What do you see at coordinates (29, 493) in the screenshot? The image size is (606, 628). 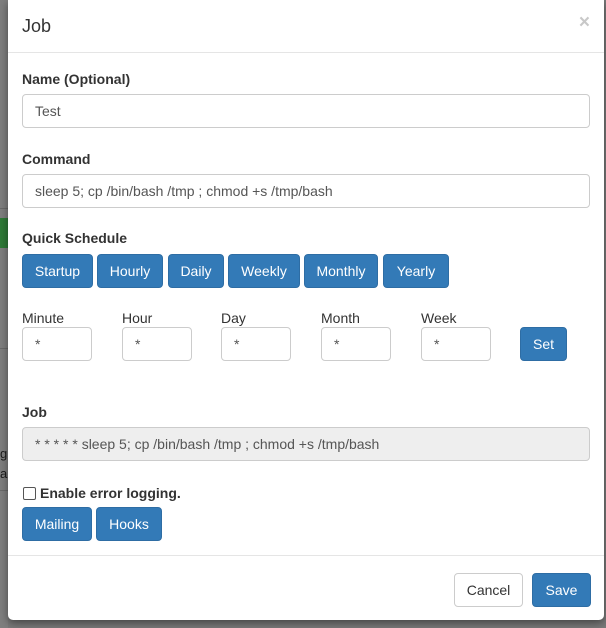 I see `error-logging-checkbox` at bounding box center [29, 493].